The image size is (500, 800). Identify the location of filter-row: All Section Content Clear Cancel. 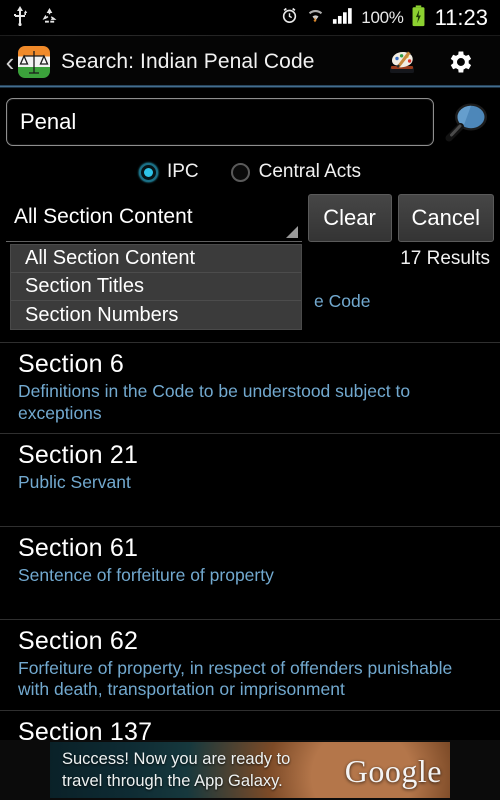
(250, 216).